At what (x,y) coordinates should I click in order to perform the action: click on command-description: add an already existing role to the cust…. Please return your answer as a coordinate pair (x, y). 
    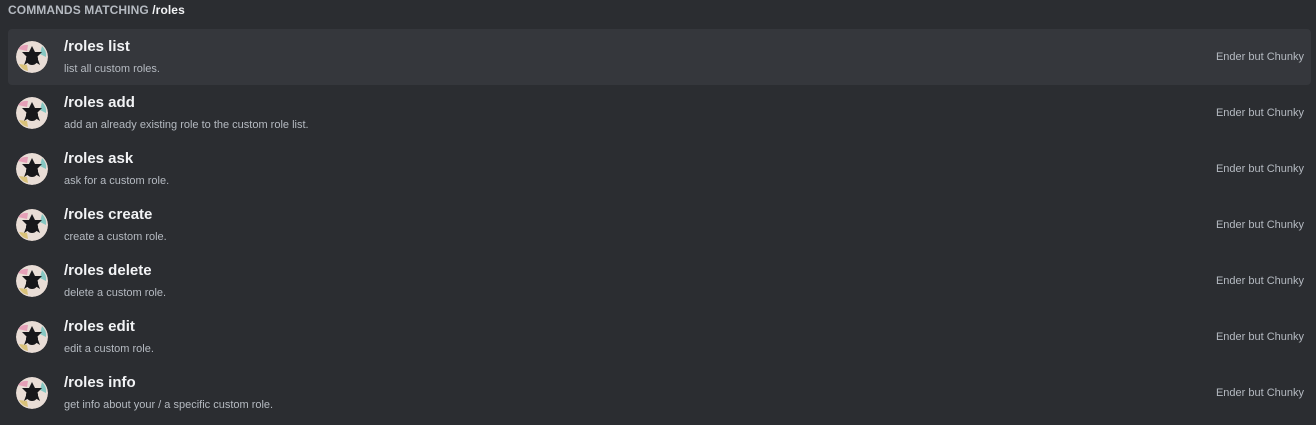
    Looking at the image, I should click on (186, 125).